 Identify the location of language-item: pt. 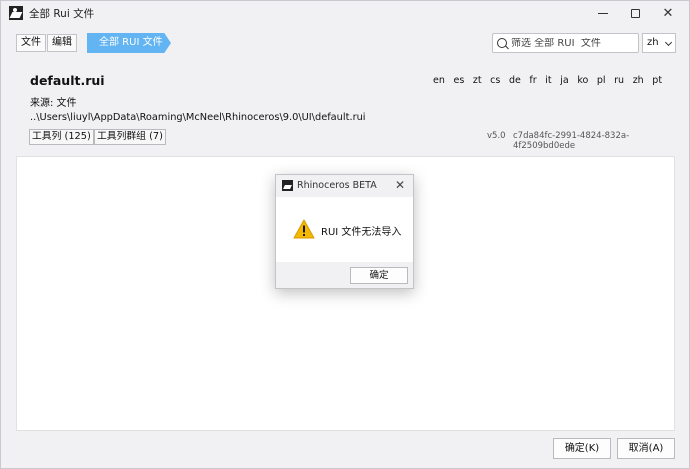
(657, 80).